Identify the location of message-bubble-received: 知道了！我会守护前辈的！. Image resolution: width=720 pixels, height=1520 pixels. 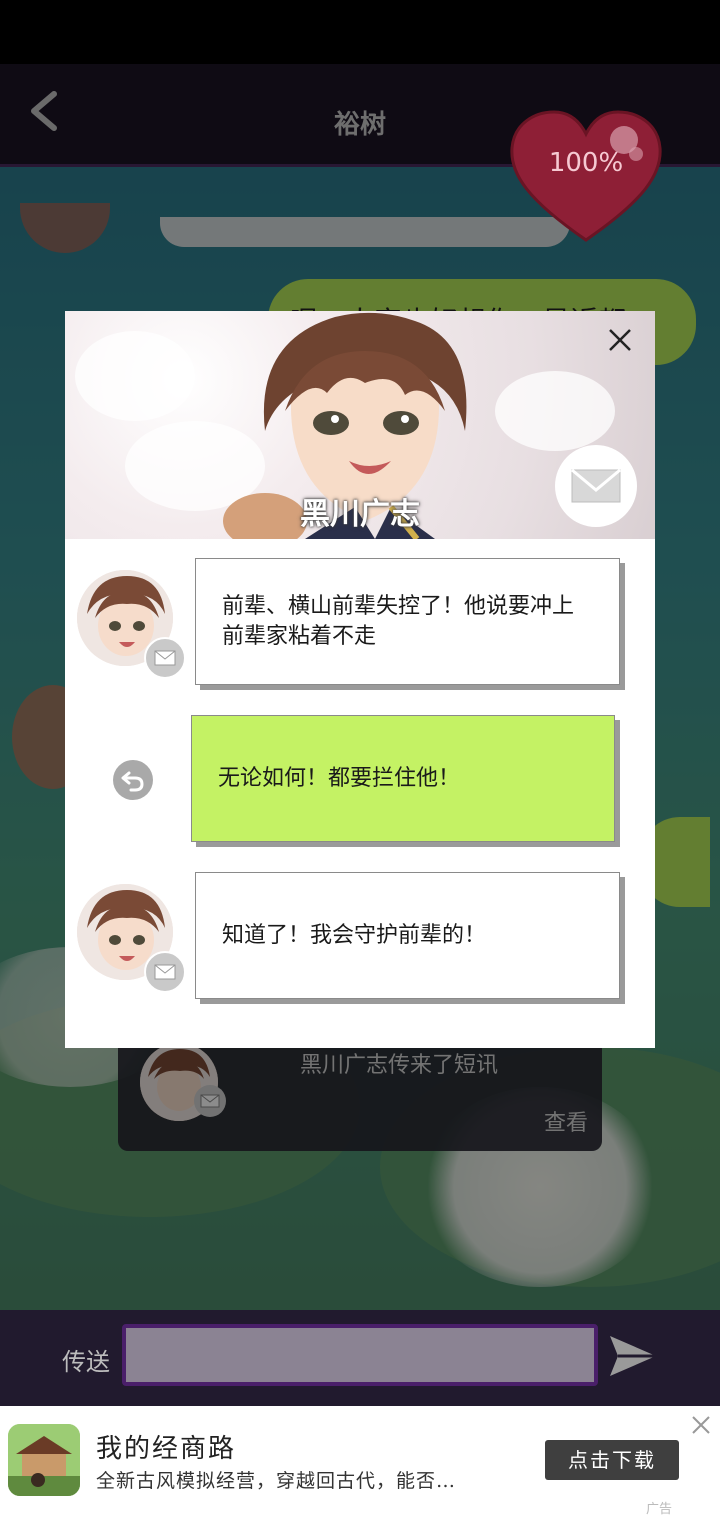
(407, 935).